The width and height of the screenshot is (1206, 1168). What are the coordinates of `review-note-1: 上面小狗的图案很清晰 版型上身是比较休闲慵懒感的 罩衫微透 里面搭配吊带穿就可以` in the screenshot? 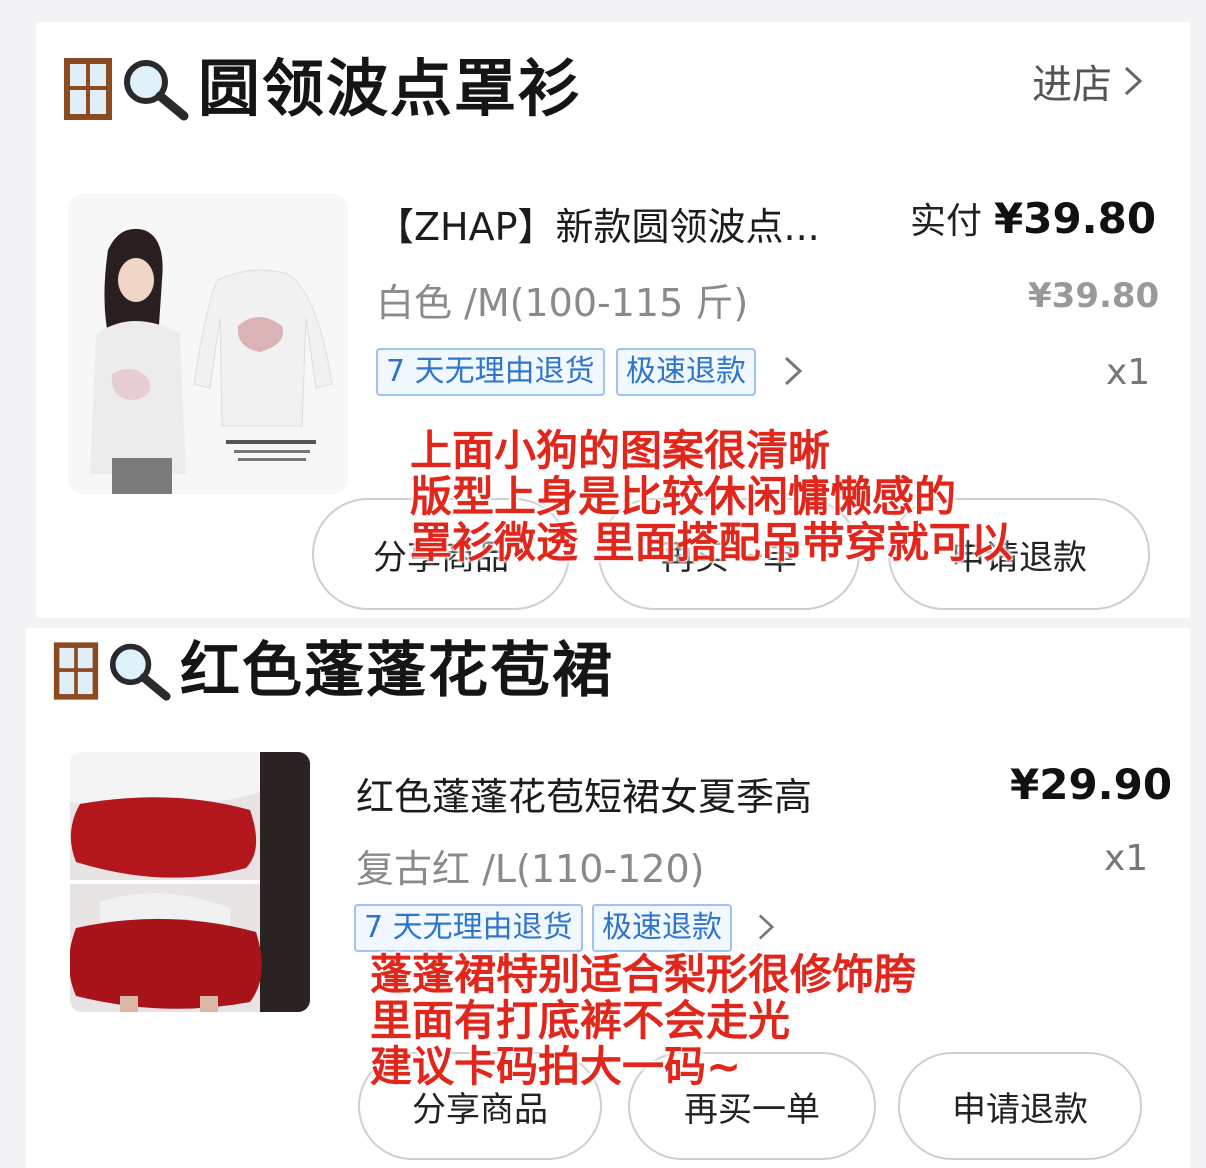 It's located at (711, 497).